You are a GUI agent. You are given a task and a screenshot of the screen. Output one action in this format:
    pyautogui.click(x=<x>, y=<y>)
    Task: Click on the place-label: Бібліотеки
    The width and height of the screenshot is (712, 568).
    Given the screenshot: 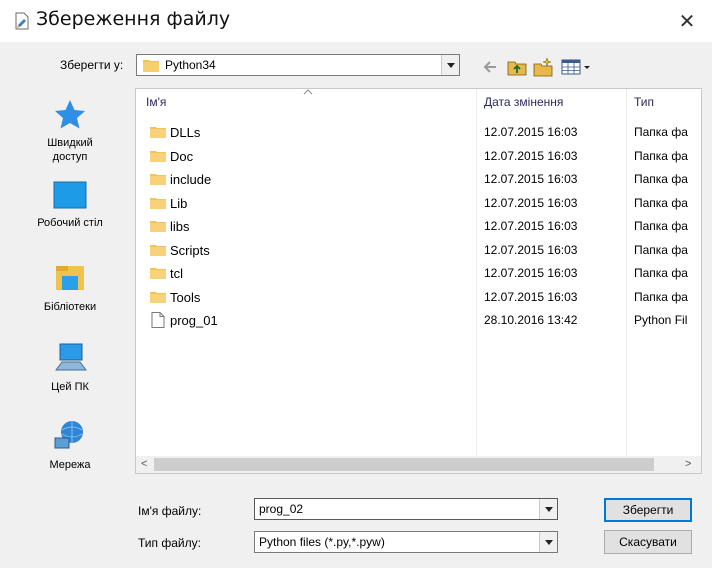 What is the action you would take?
    pyautogui.click(x=70, y=307)
    